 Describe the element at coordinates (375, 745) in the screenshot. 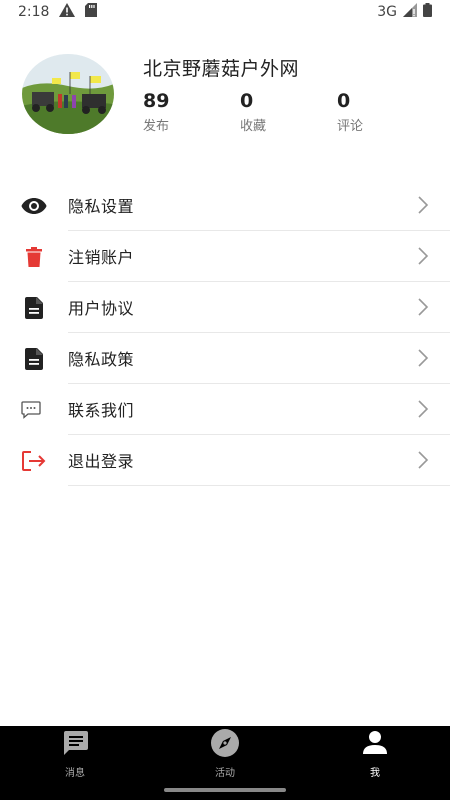

I see `person-icon` at that location.